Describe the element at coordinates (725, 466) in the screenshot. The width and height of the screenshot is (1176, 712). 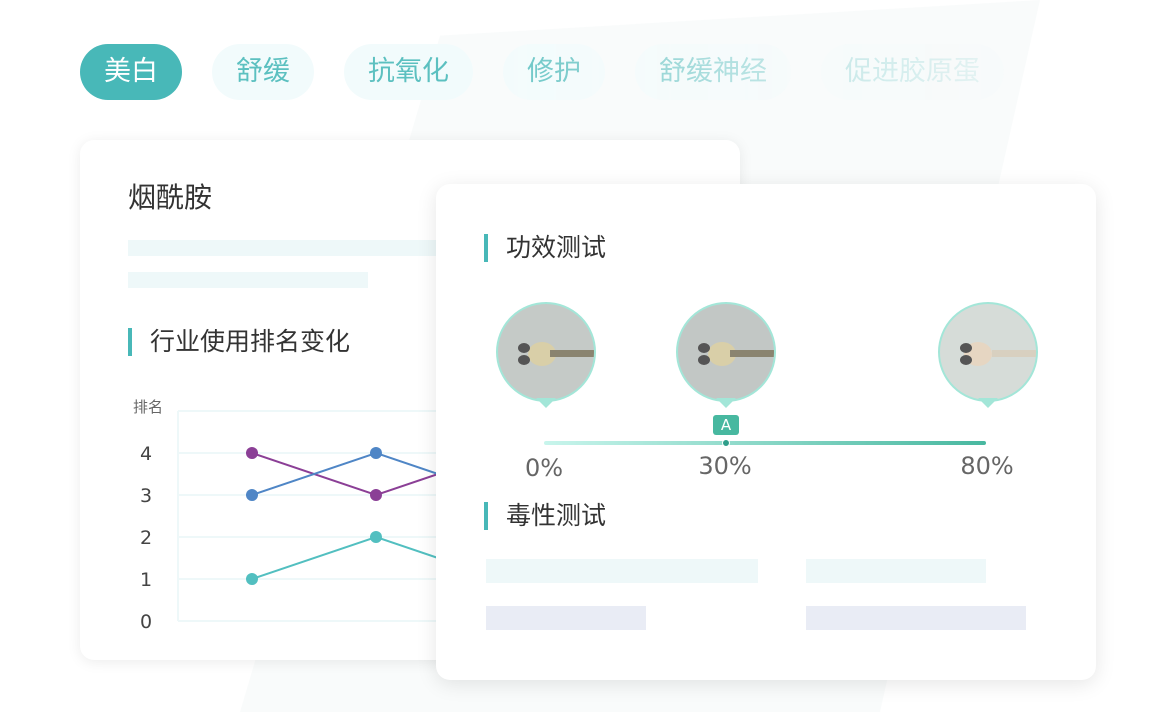
I see `pct-label: 30%` at that location.